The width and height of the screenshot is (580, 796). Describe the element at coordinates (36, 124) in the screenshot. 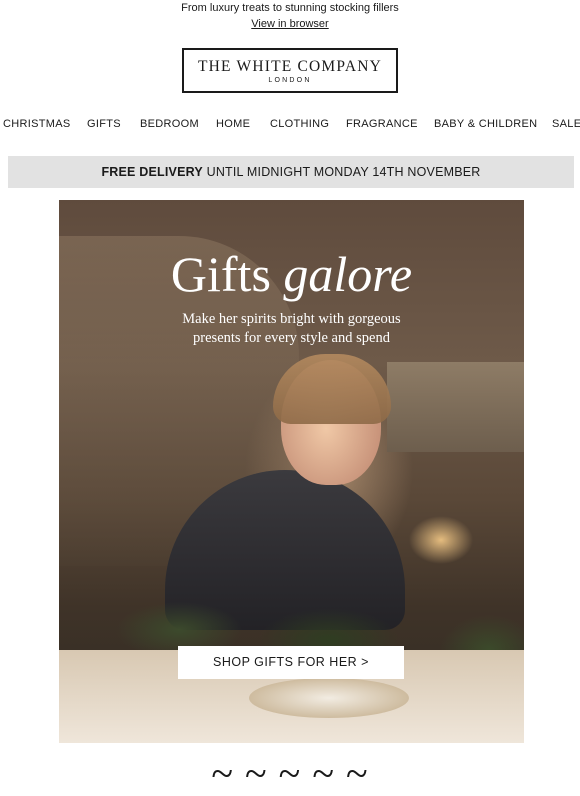

I see `nav-item-christmas: CHRISTMAS` at that location.